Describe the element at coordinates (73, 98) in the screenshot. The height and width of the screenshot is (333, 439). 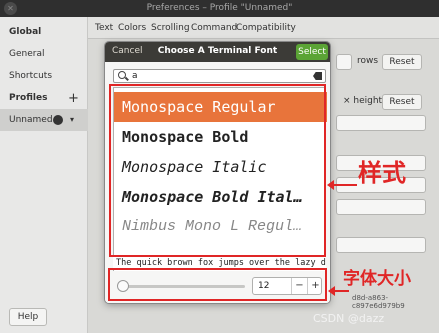
I see `add-profile-icon: +` at that location.